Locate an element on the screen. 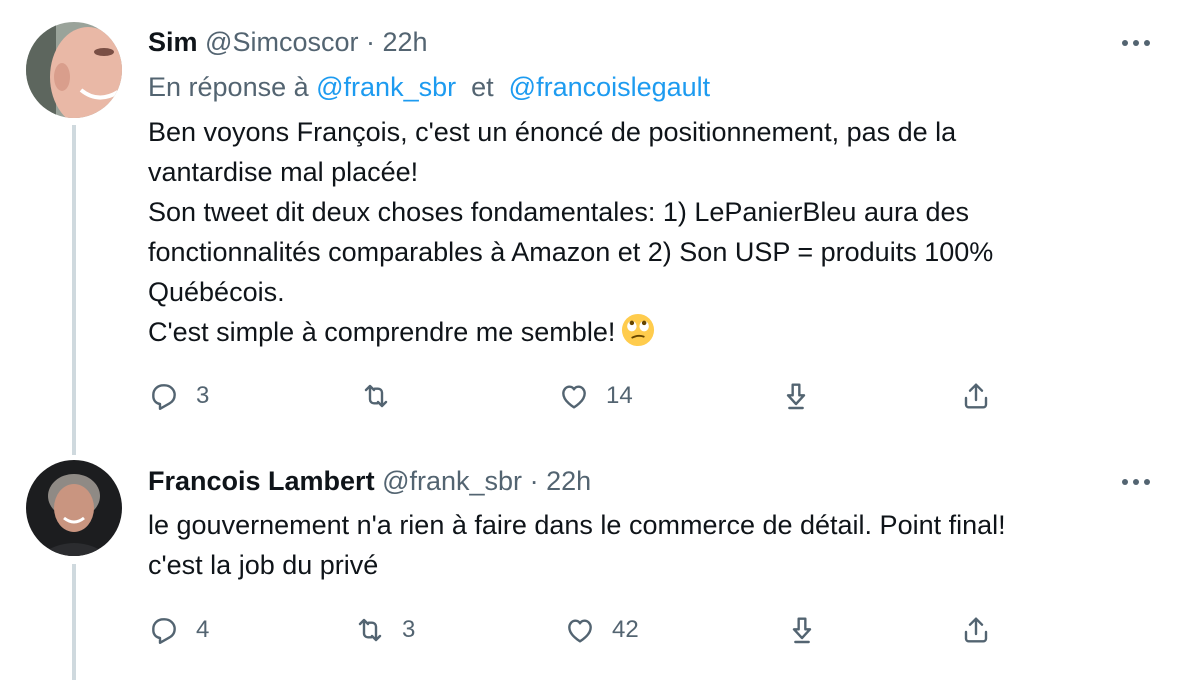 The height and width of the screenshot is (680, 1184). tweet-actions: 4 3 42 is located at coordinates (588, 630).